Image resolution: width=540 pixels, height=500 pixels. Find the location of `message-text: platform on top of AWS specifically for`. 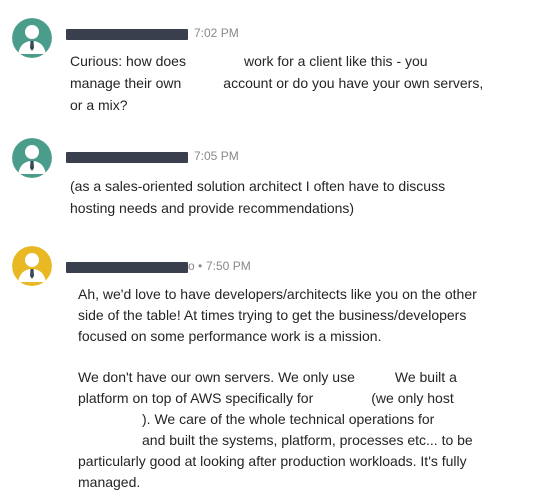

message-text: platform on top of AWS specifically for is located at coordinates (196, 398).